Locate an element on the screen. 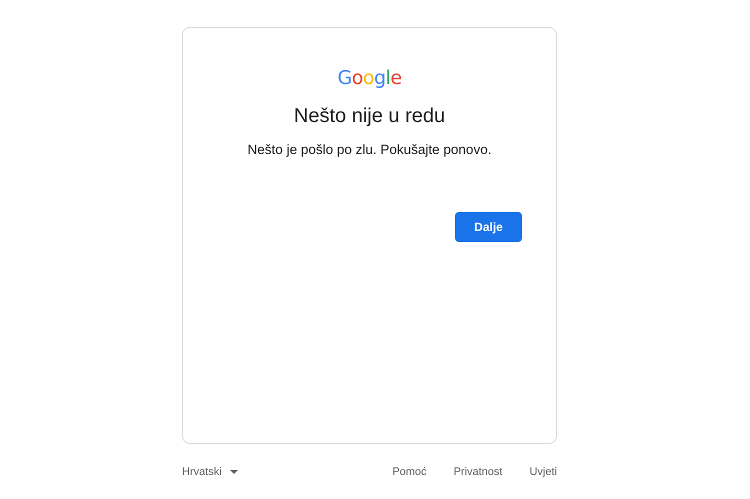 This screenshot has height=499, width=750. google-logo: Google is located at coordinates (369, 78).